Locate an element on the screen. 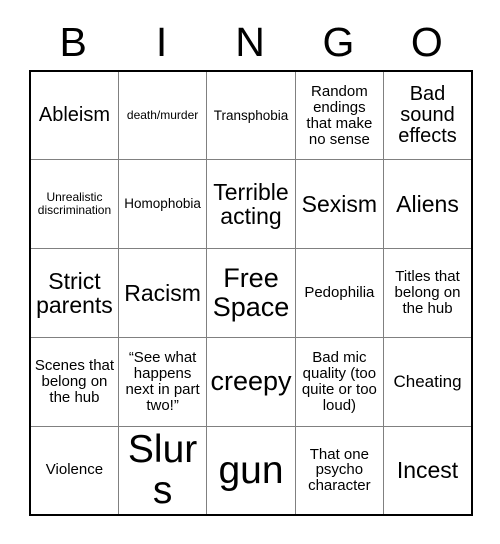 Image resolution: width=500 pixels, height=544 pixels. bingo-cell-b1: Ableism is located at coordinates (74, 115).